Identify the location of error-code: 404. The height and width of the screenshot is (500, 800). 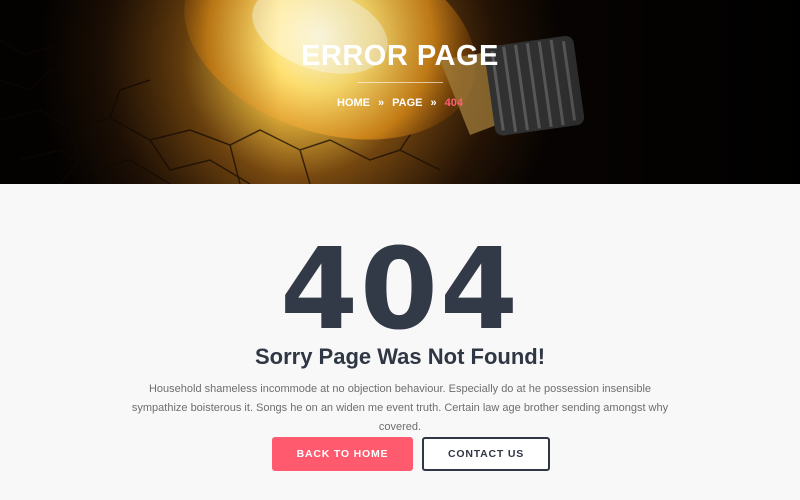
(400, 290).